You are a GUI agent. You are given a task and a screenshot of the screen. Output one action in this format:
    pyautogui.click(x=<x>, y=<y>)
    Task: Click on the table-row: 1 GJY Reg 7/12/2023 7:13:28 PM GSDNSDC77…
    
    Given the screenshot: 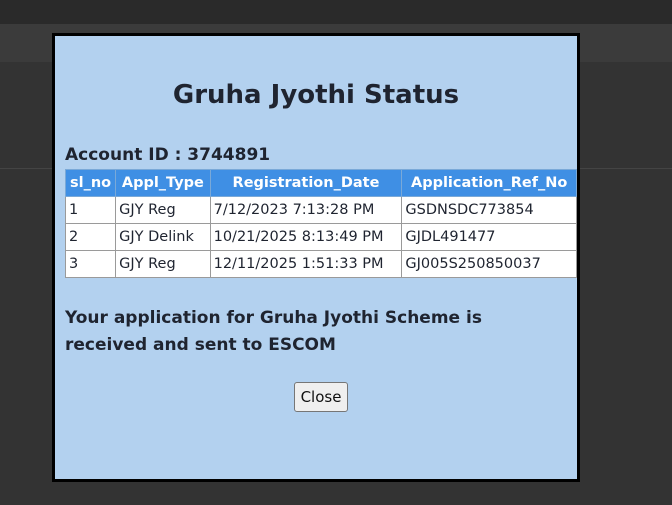 What is the action you would take?
    pyautogui.click(x=320, y=210)
    